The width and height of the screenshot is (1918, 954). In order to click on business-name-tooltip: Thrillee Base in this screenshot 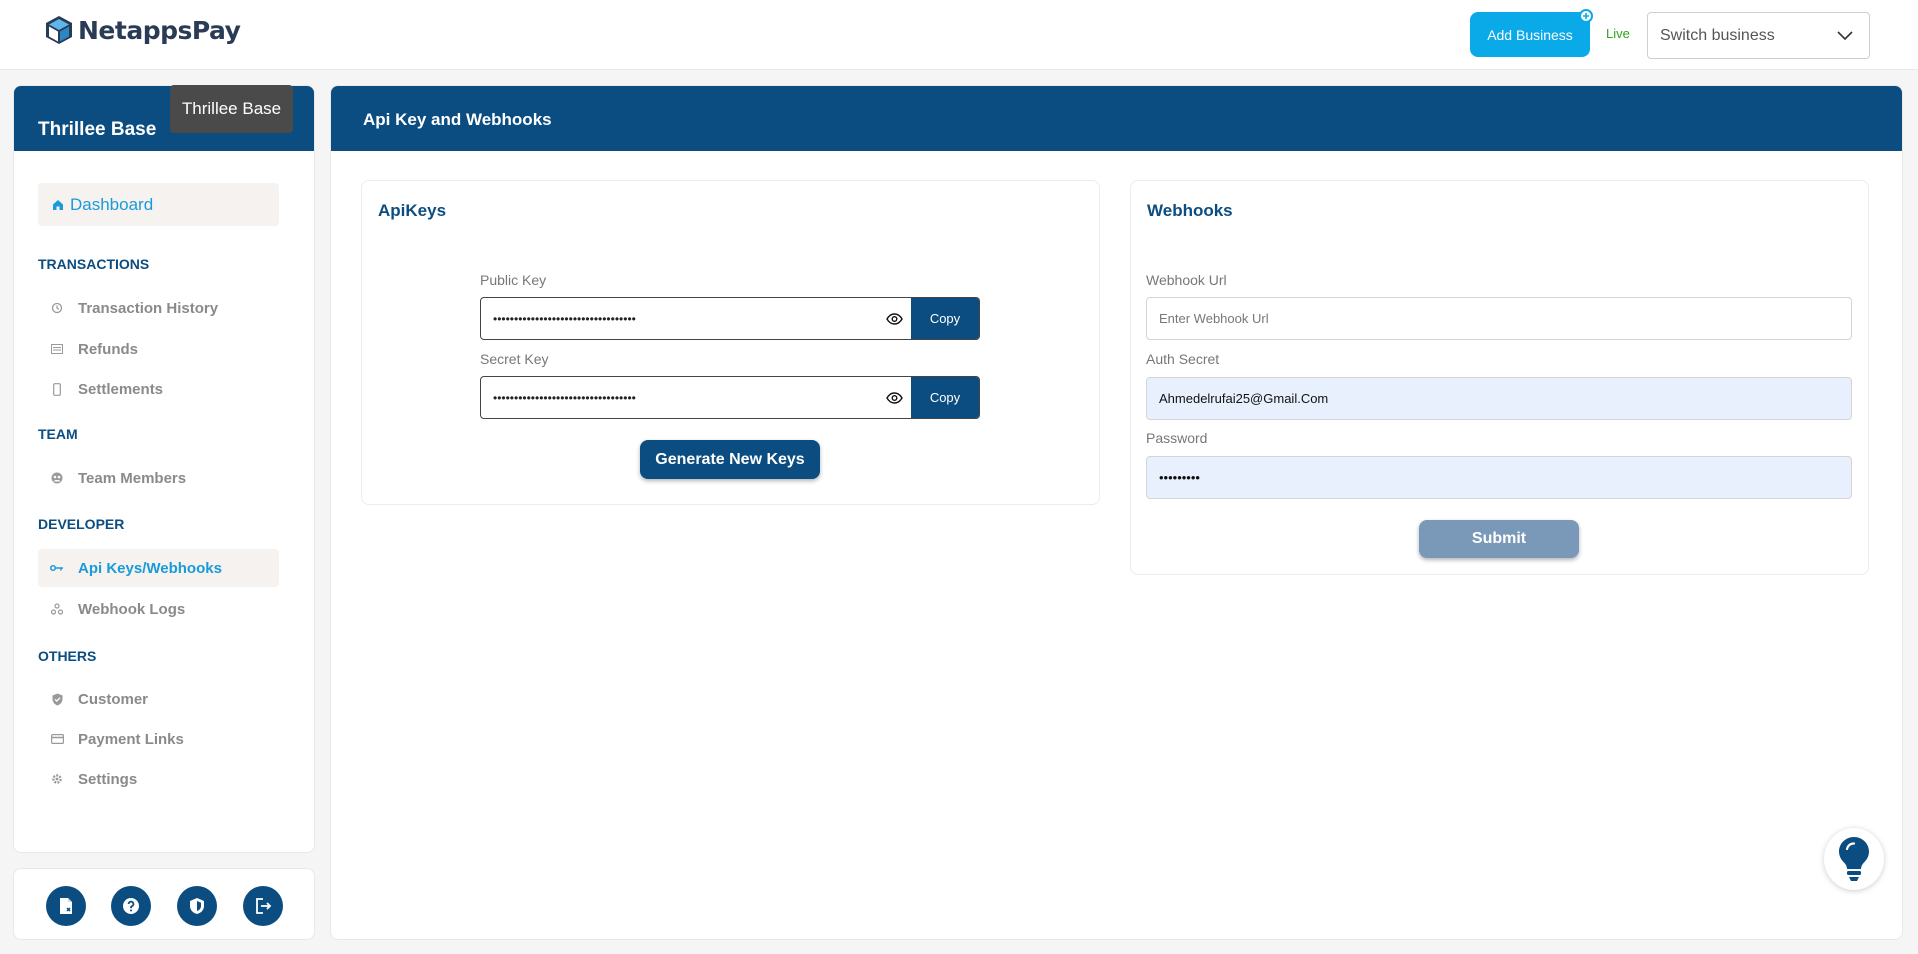, I will do `click(231, 109)`.